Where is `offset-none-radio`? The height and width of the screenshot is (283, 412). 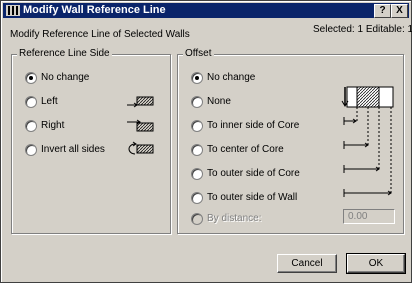 offset-none-radio is located at coordinates (197, 102).